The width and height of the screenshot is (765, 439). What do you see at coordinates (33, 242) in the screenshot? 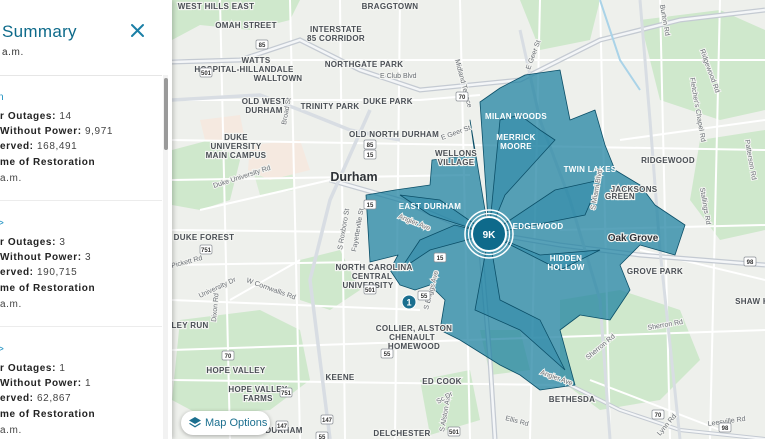
I see `region-outages-row: r Outages: 3` at bounding box center [33, 242].